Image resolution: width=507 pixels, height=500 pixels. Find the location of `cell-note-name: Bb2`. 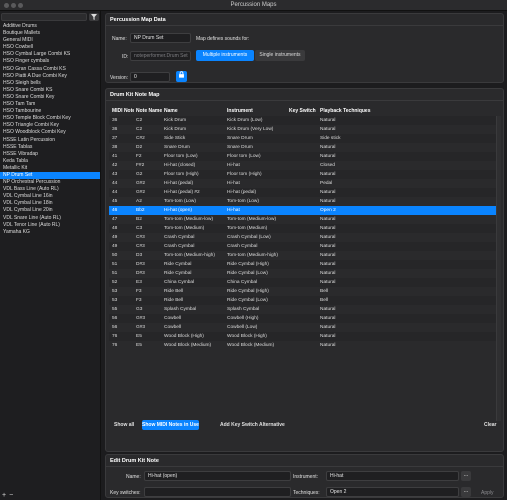

cell-note-name: Bb2 is located at coordinates (140, 210).